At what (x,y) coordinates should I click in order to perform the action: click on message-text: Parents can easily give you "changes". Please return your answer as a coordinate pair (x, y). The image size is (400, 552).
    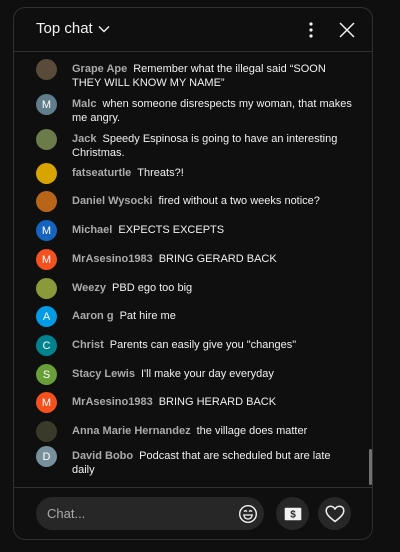
    Looking at the image, I should click on (203, 345).